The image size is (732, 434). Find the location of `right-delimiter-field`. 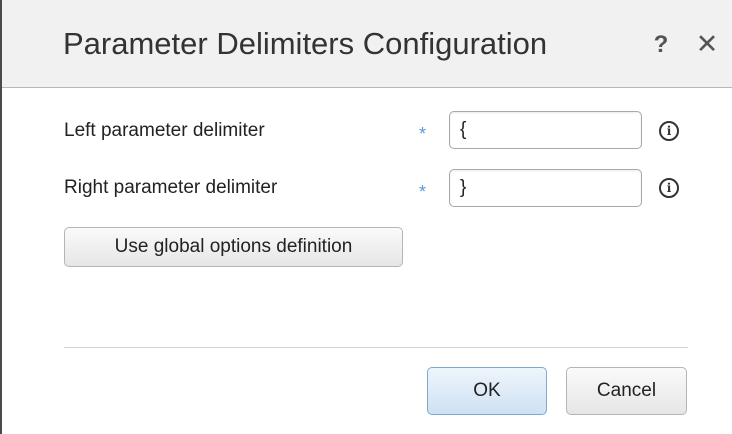

right-delimiter-field is located at coordinates (545, 188).